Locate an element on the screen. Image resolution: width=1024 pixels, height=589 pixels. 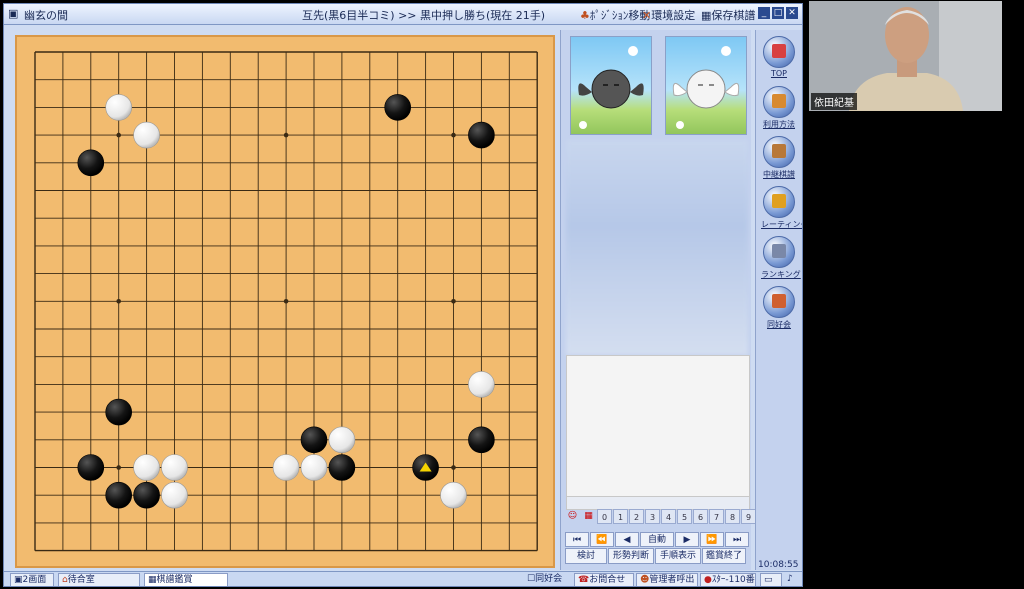
save-kifu-button: ▦保存棋譜 is located at coordinates (728, 15).